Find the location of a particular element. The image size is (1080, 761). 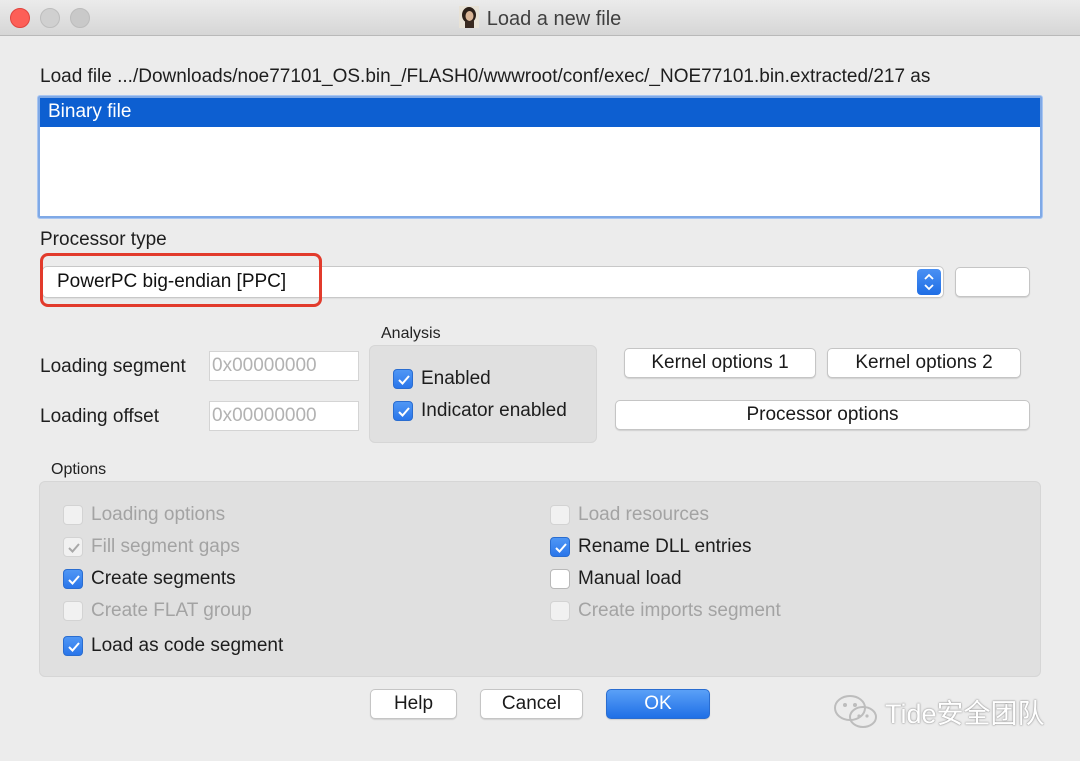

file-type-list: Binary file is located at coordinates (540, 157).